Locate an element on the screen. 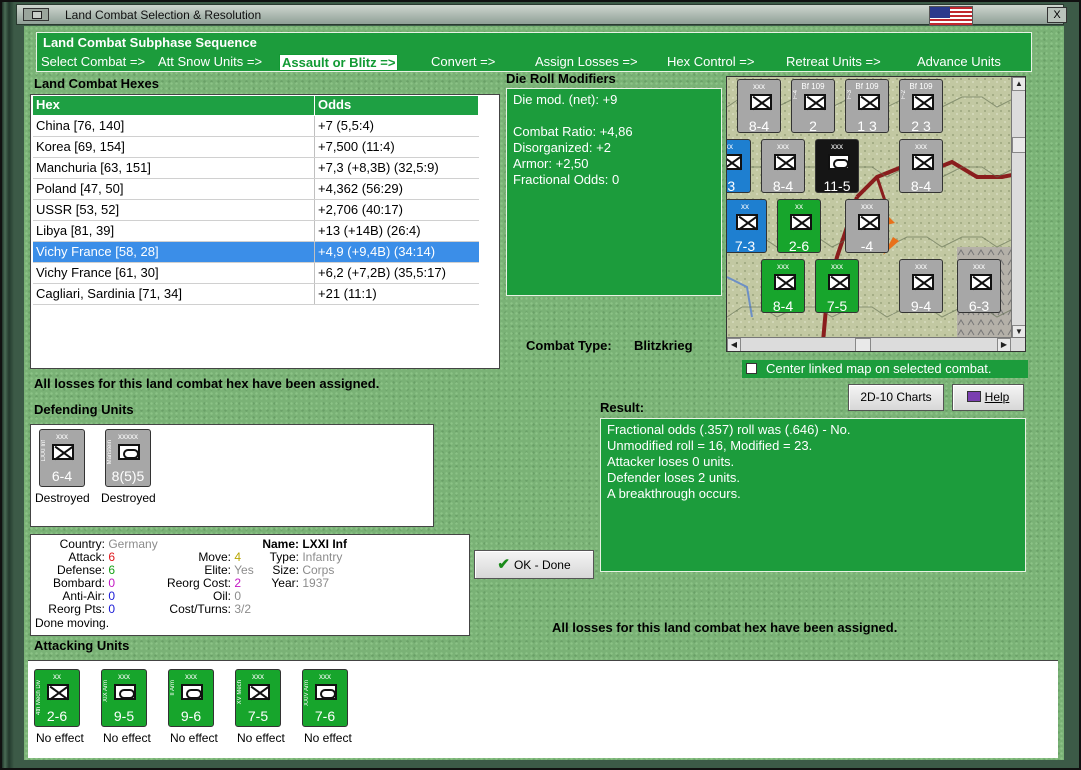 The width and height of the screenshot is (1081, 770). table-row: USSR [53, 52] +2,706 (40:17) is located at coordinates (256, 210).